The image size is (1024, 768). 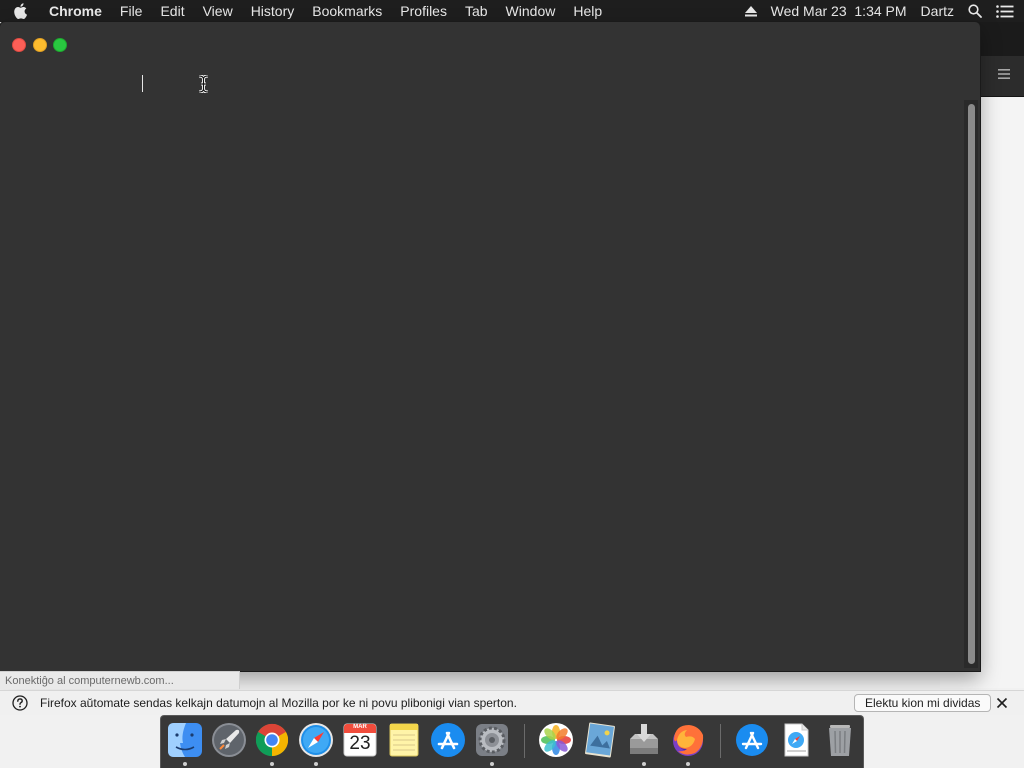 What do you see at coordinates (20, 11) in the screenshot?
I see `apple-menu-icon` at bounding box center [20, 11].